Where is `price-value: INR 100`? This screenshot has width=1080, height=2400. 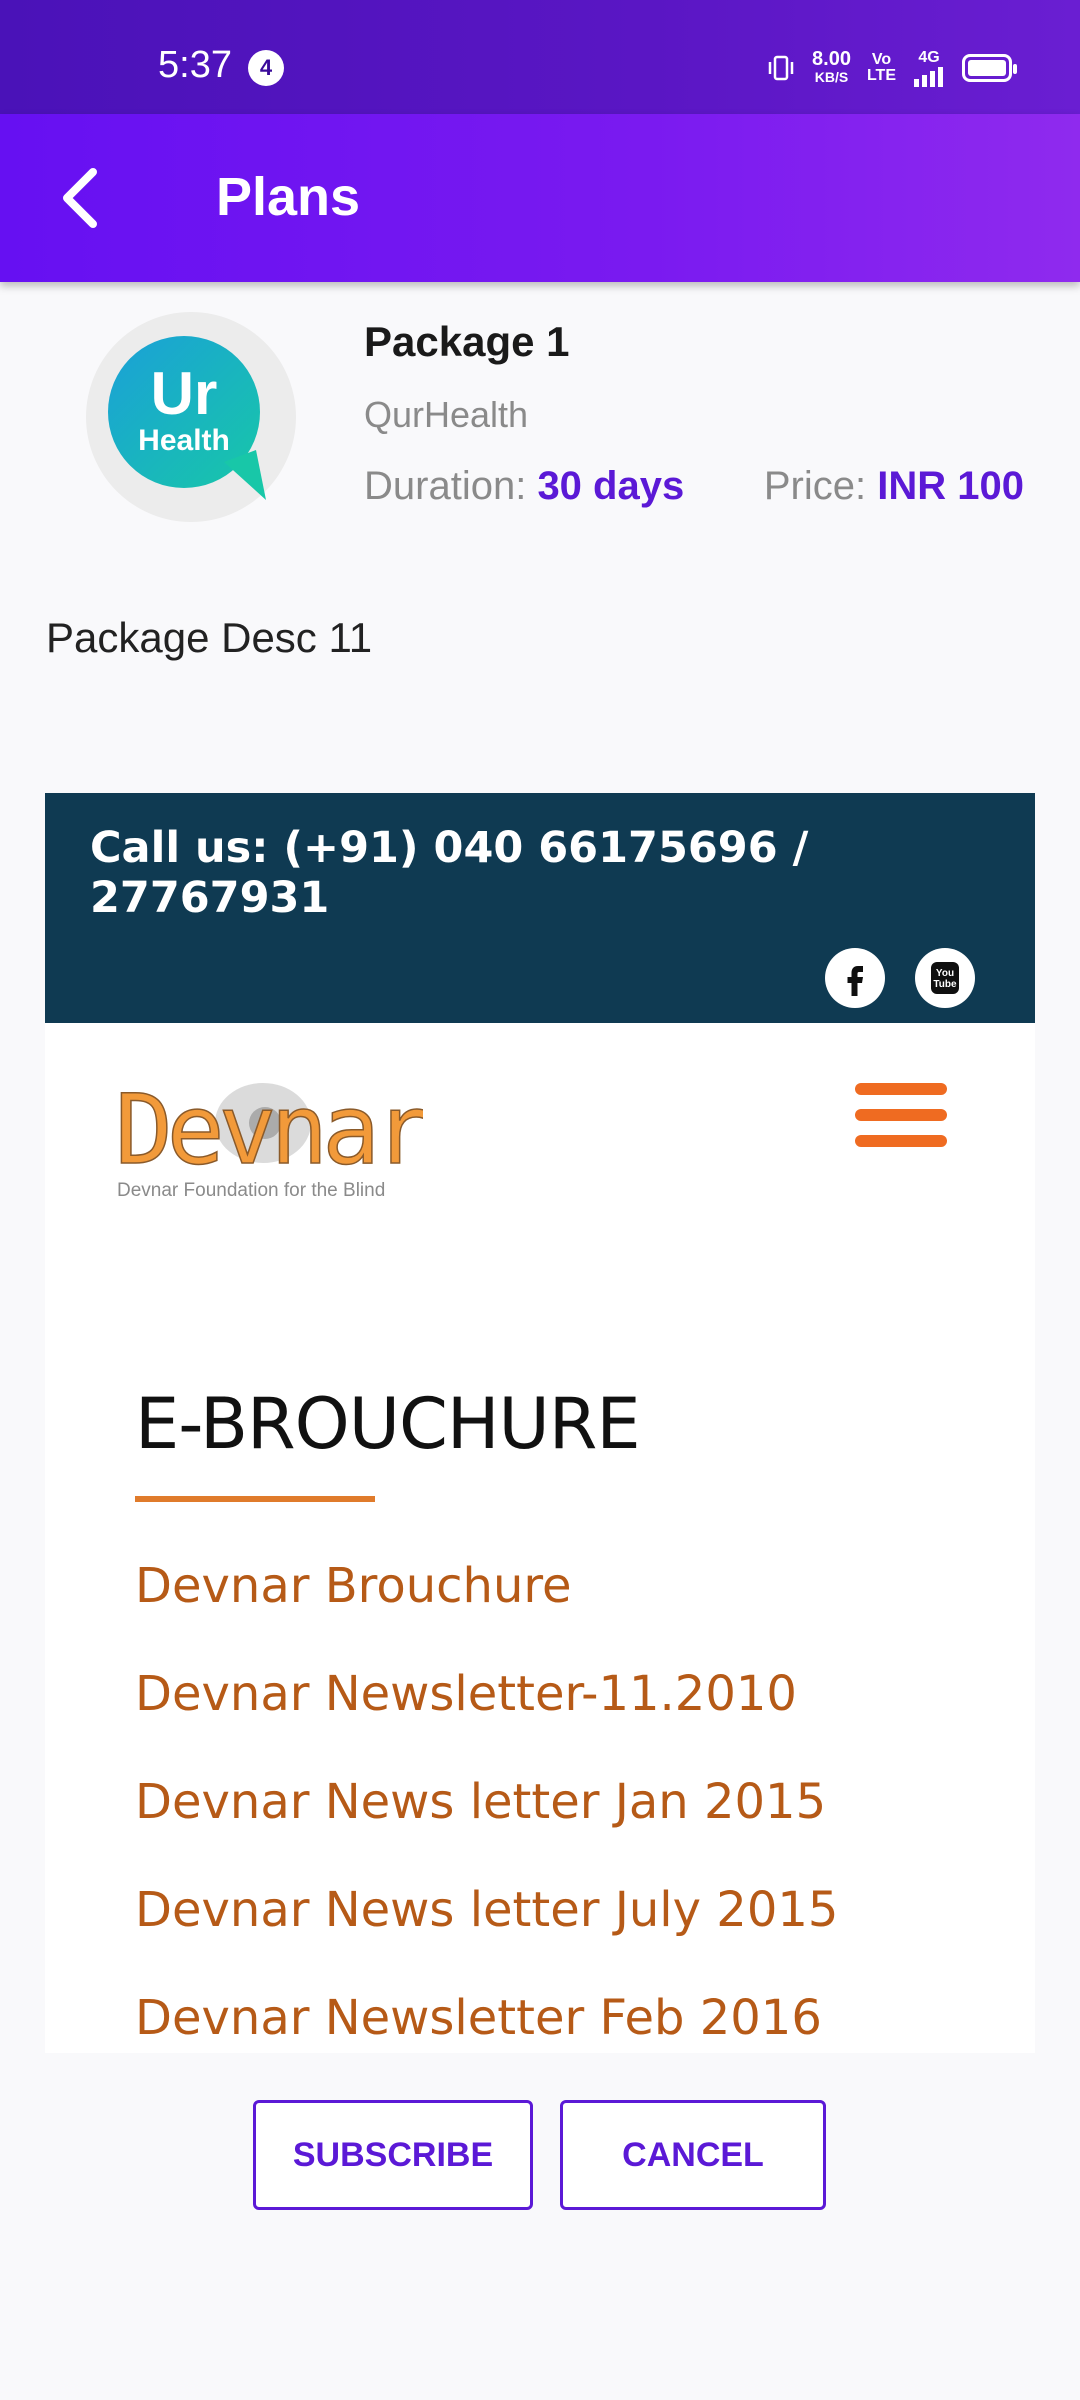
price-value: INR 100 is located at coordinates (950, 486).